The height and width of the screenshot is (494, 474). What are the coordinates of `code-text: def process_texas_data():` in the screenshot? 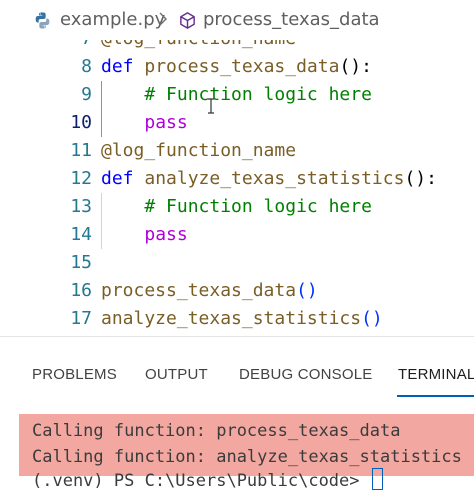 It's located at (236, 67).